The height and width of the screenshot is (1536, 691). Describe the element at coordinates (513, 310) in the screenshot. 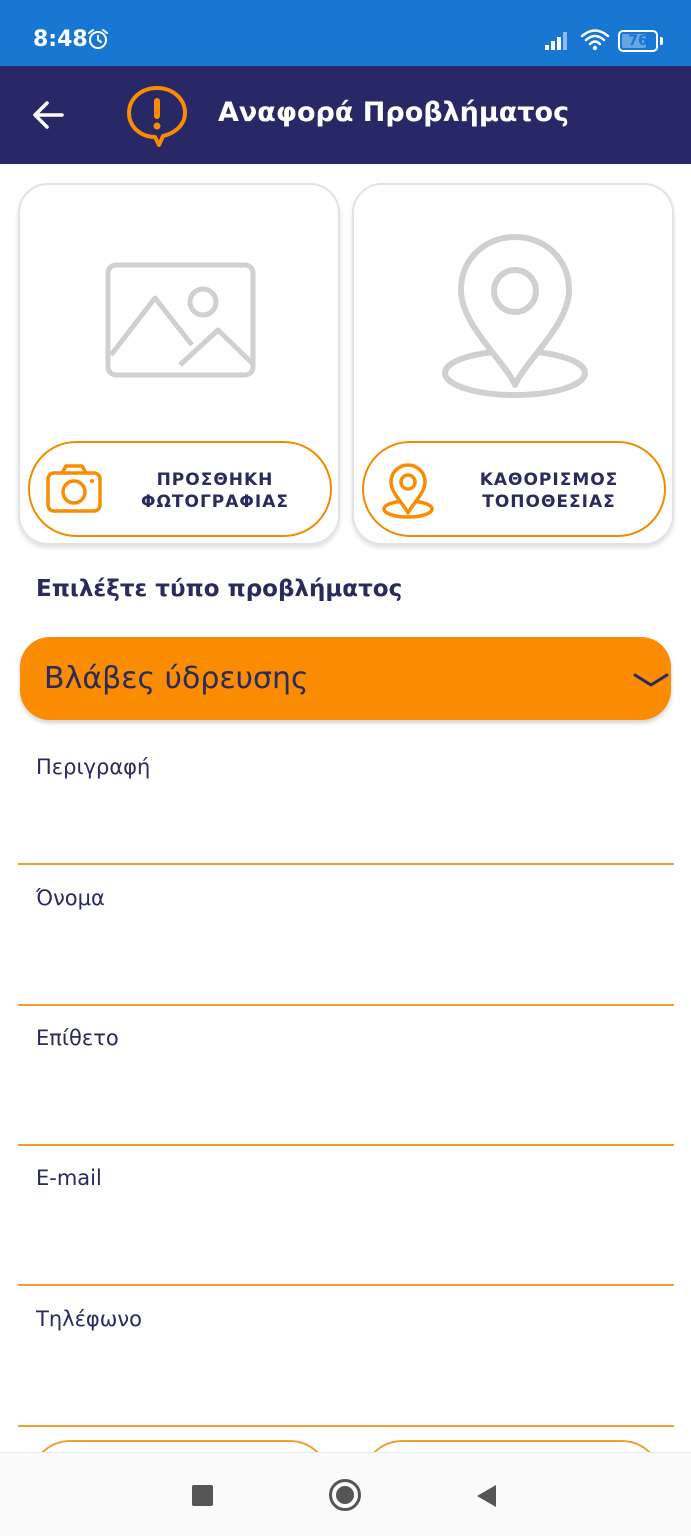

I see `map-pin-placeholder-icon` at that location.